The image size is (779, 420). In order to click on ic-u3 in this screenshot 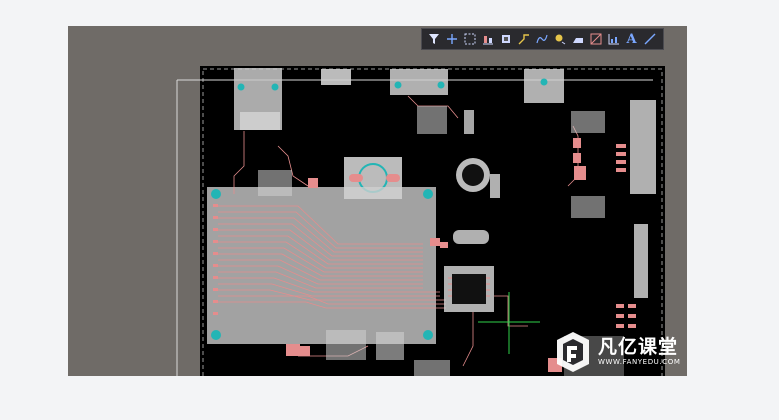, I will do `click(588, 122)`.